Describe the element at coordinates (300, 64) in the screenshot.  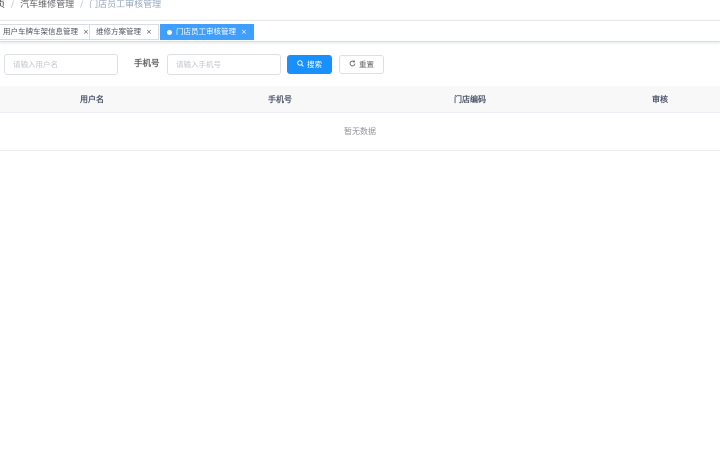
I see `search-icon` at that location.